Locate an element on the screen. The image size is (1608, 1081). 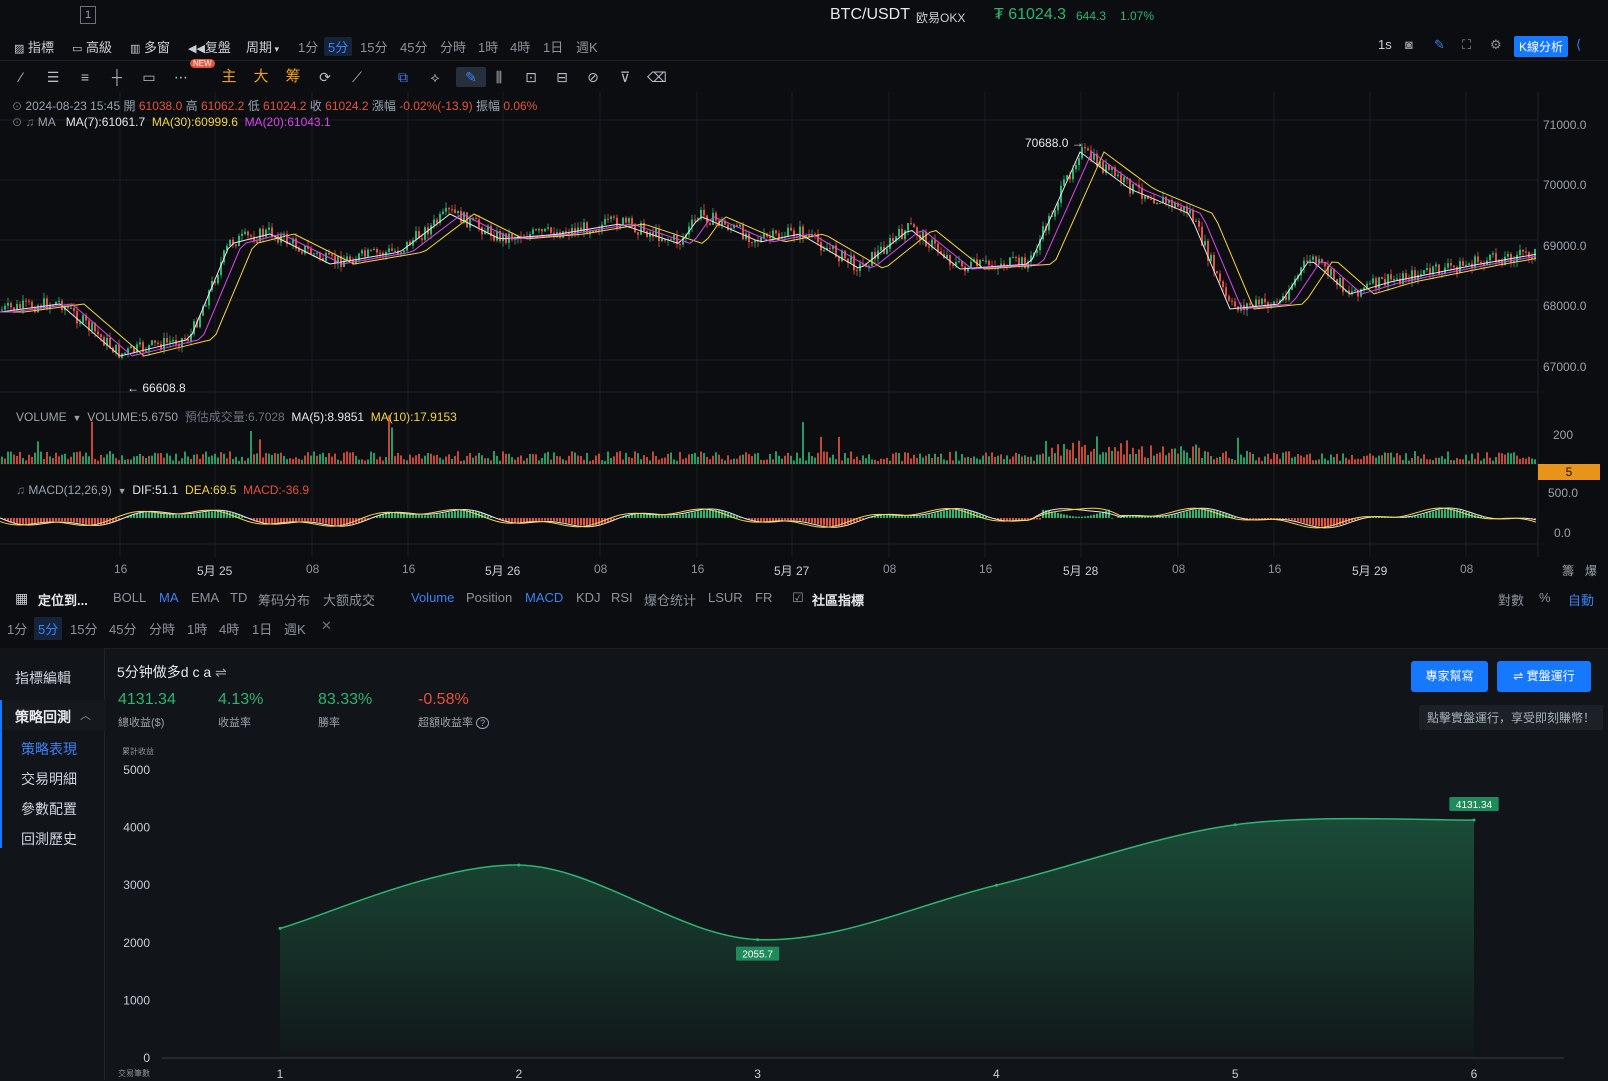
close-icon: ✕ is located at coordinates (326, 626).